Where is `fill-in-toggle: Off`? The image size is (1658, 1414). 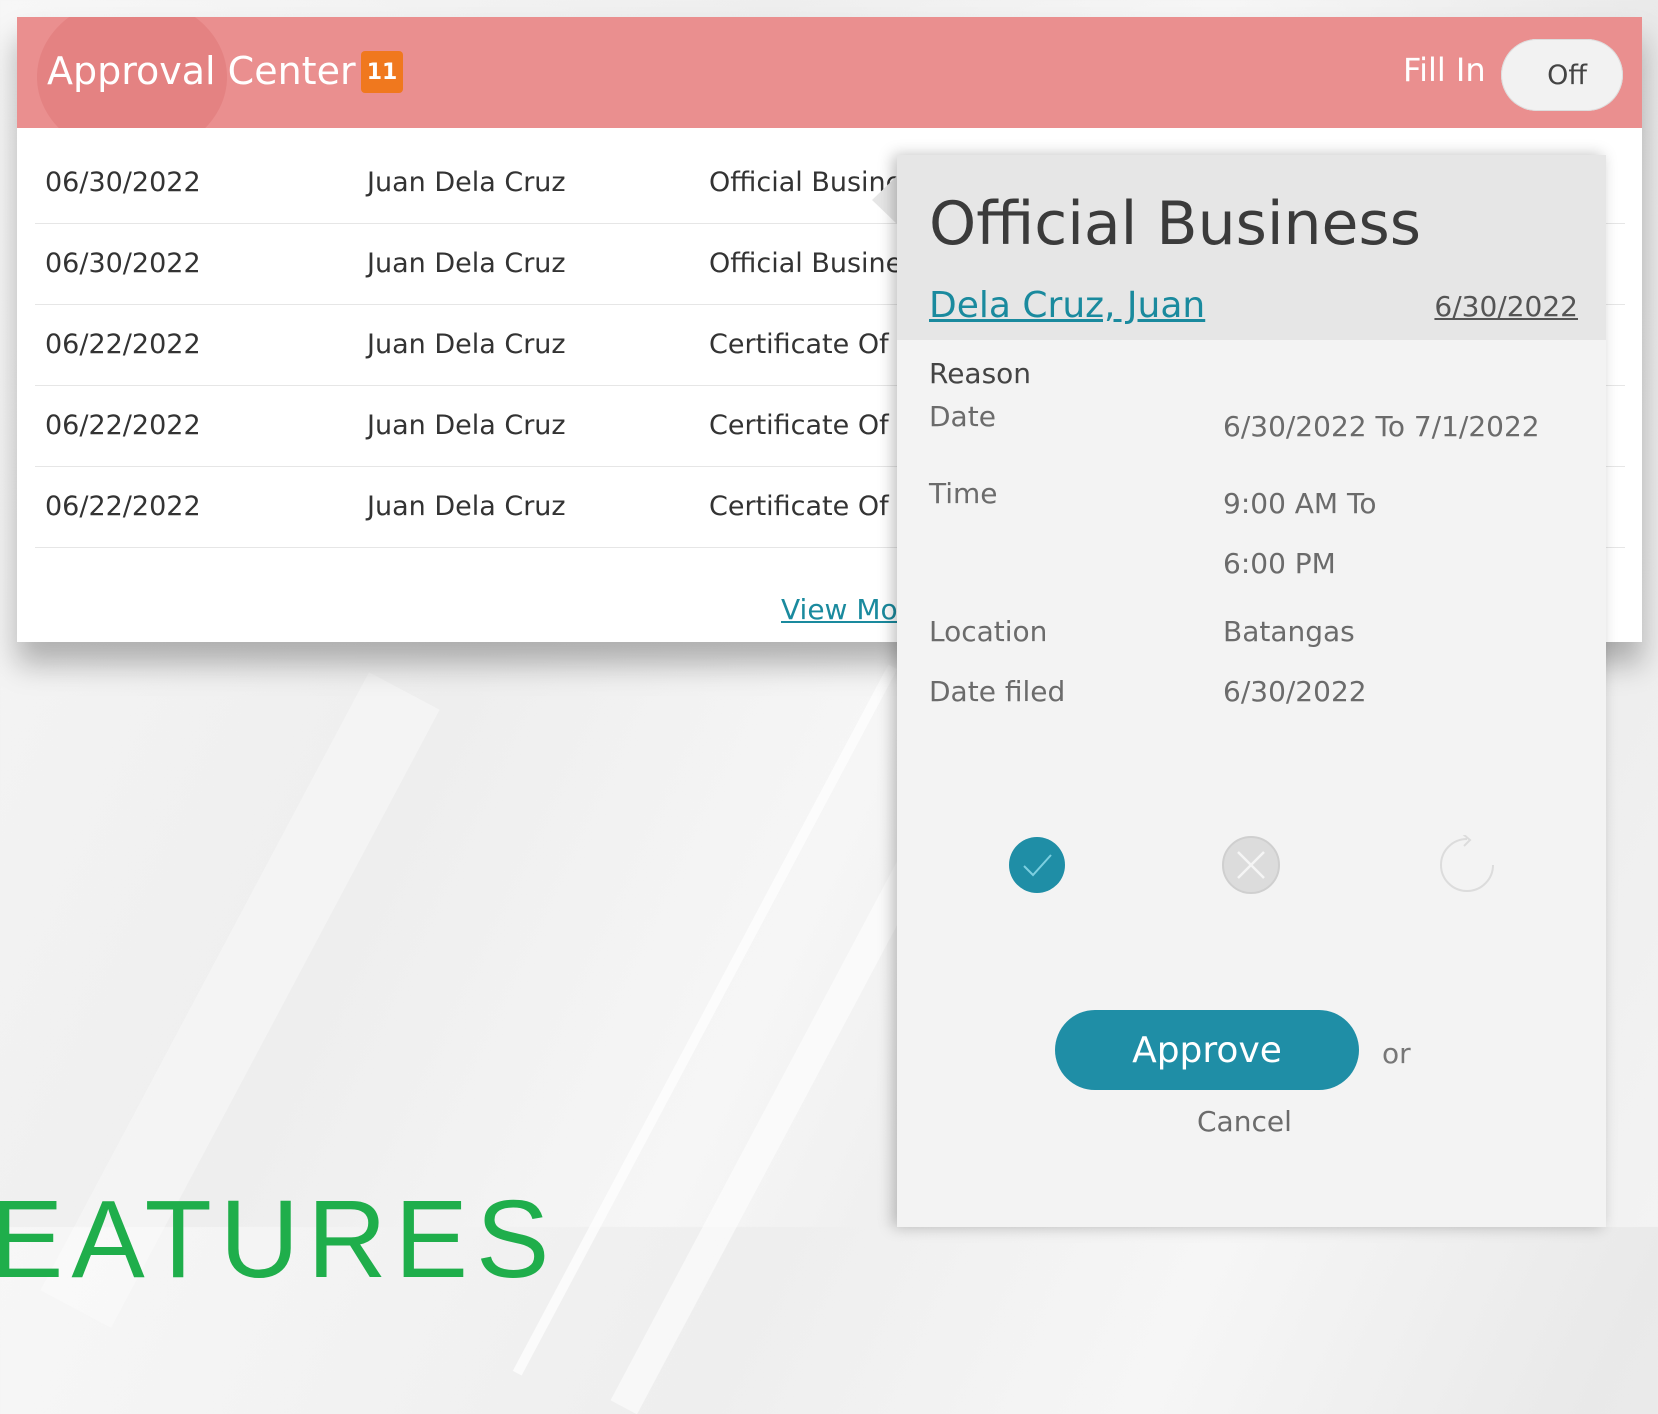
fill-in-toggle: Off is located at coordinates (1562, 75).